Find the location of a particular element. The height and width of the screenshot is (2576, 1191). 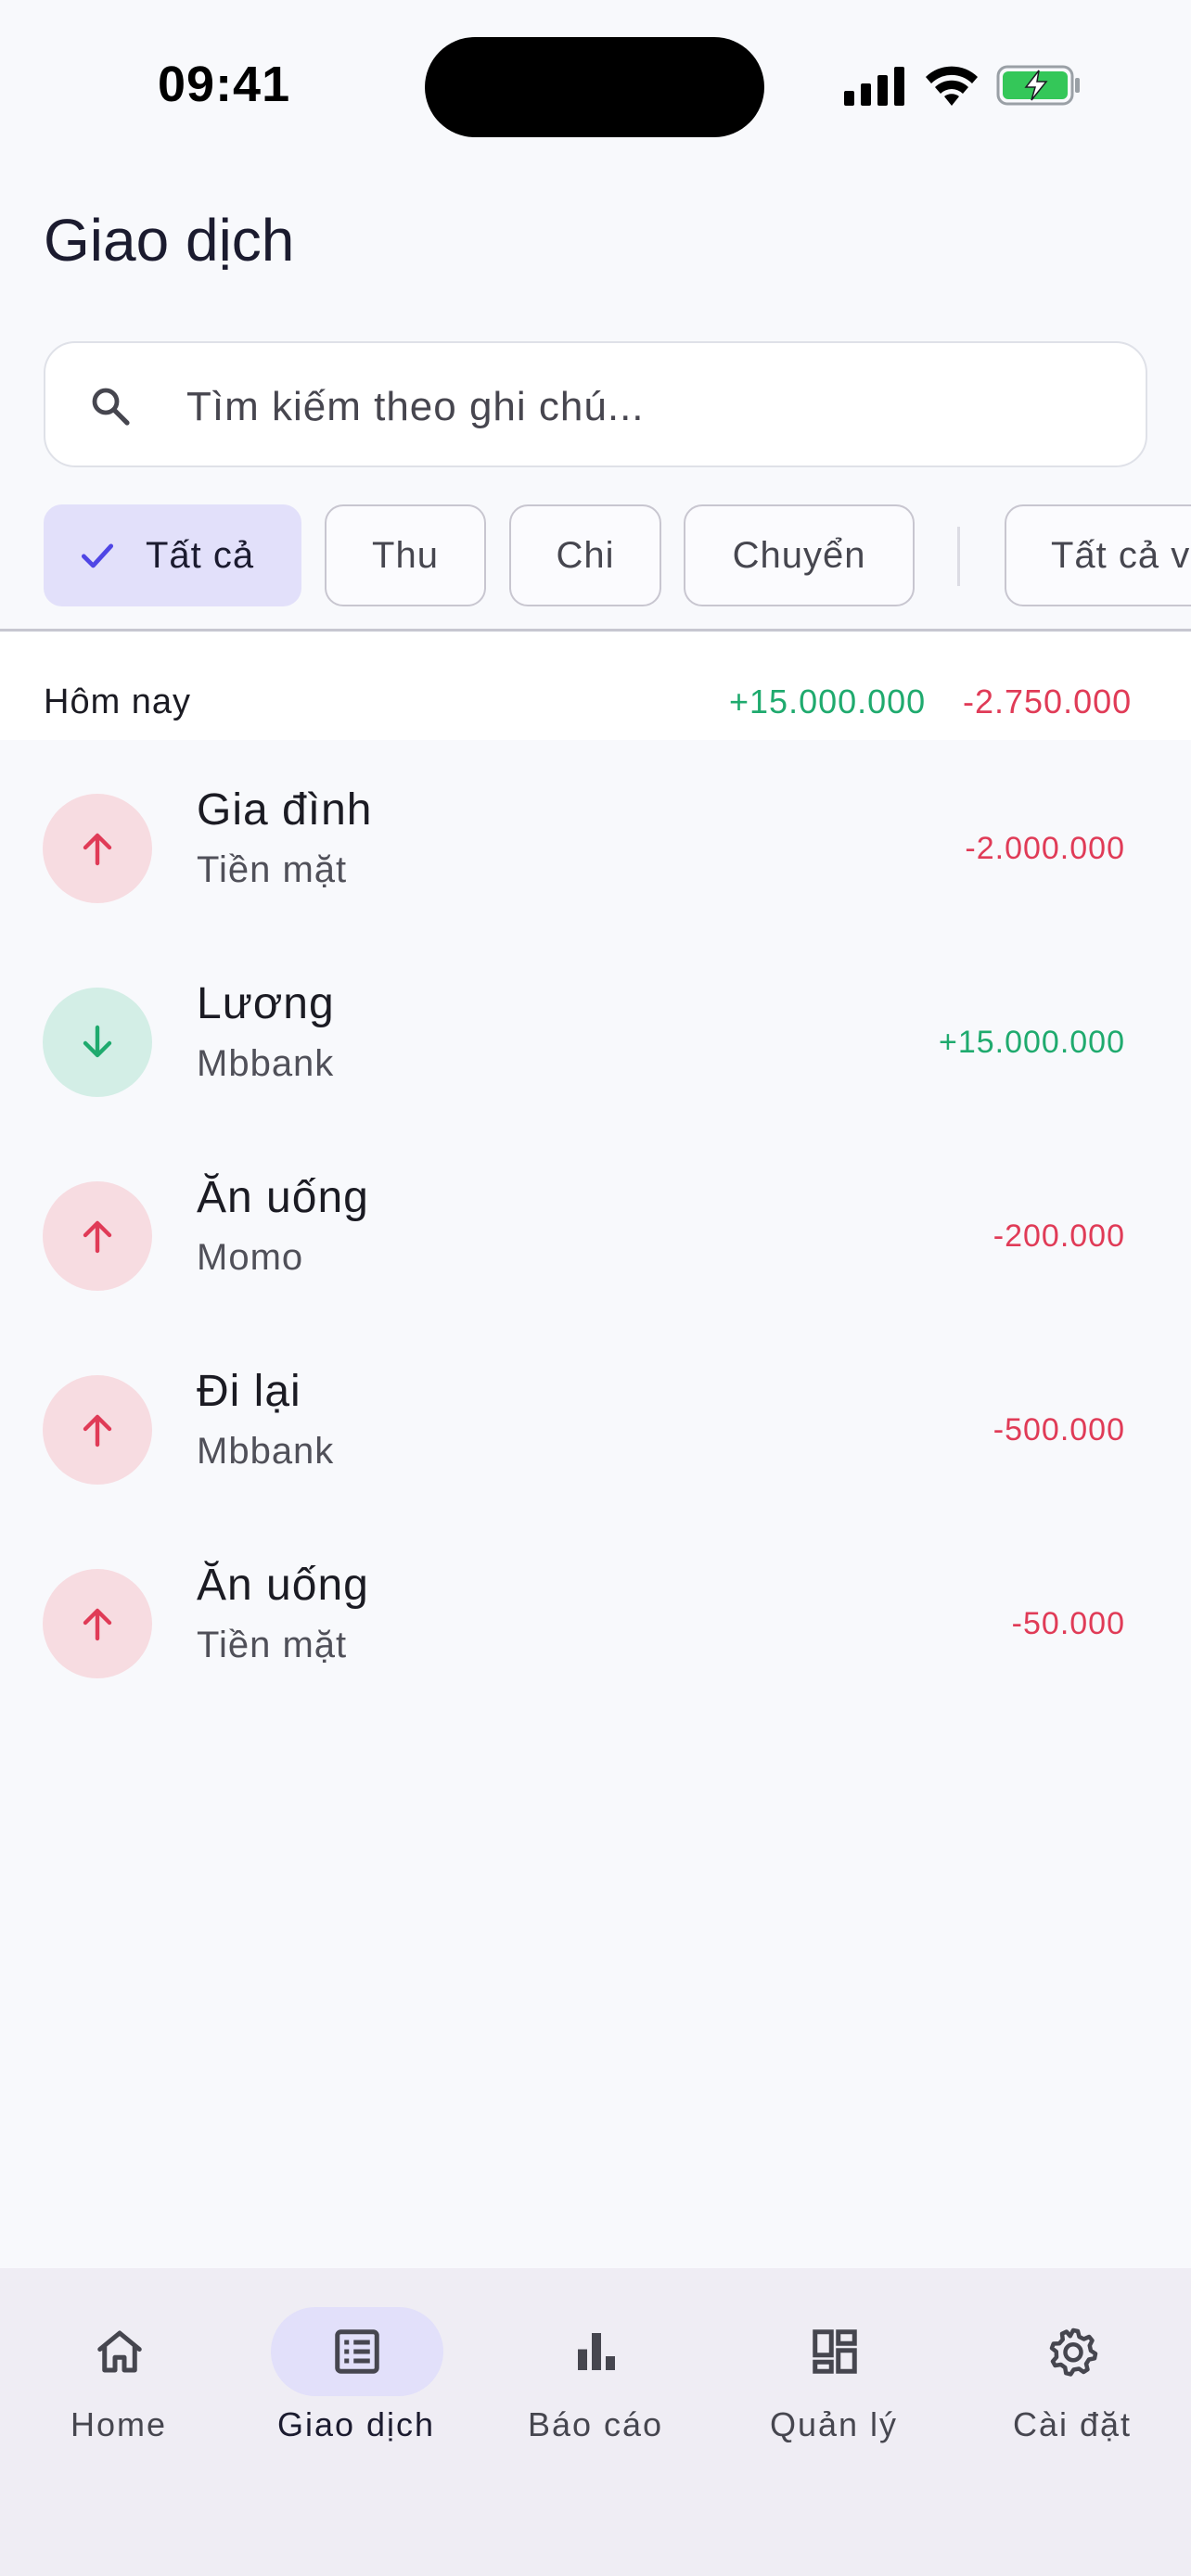

battery-charging-icon is located at coordinates (1038, 85).